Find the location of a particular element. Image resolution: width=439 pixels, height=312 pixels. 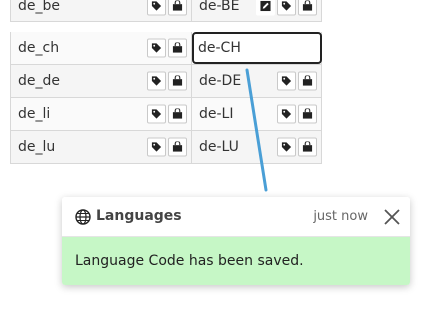

close-icon is located at coordinates (392, 217).